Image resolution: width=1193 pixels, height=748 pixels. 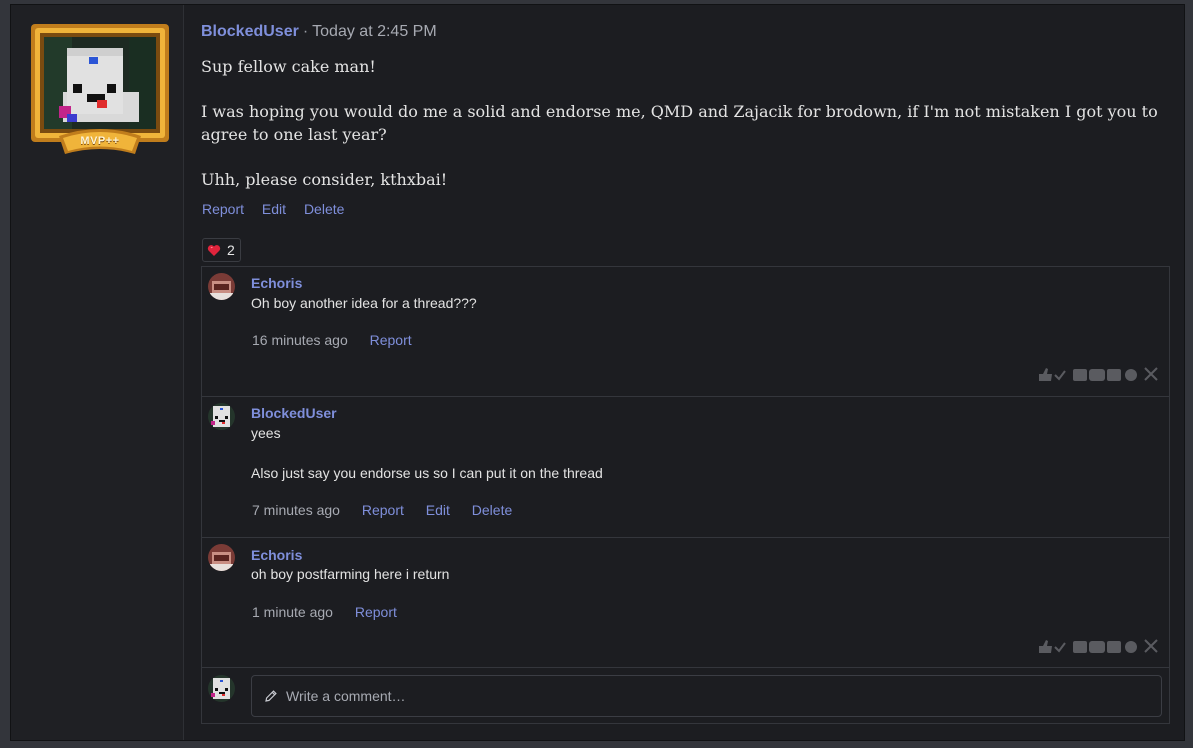 I want to click on comment-timestamp: 16 minutes ago, so click(x=300, y=340).